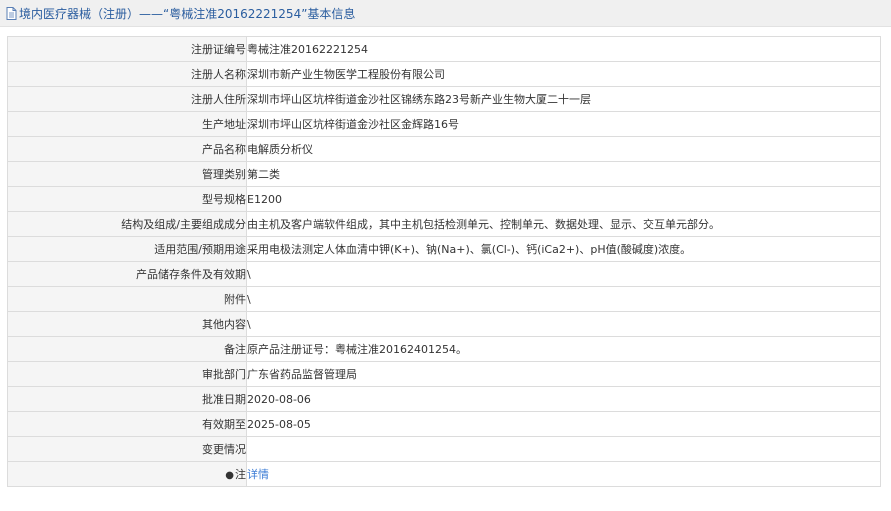  I want to click on table-row-note: ●注 详情, so click(444, 474).